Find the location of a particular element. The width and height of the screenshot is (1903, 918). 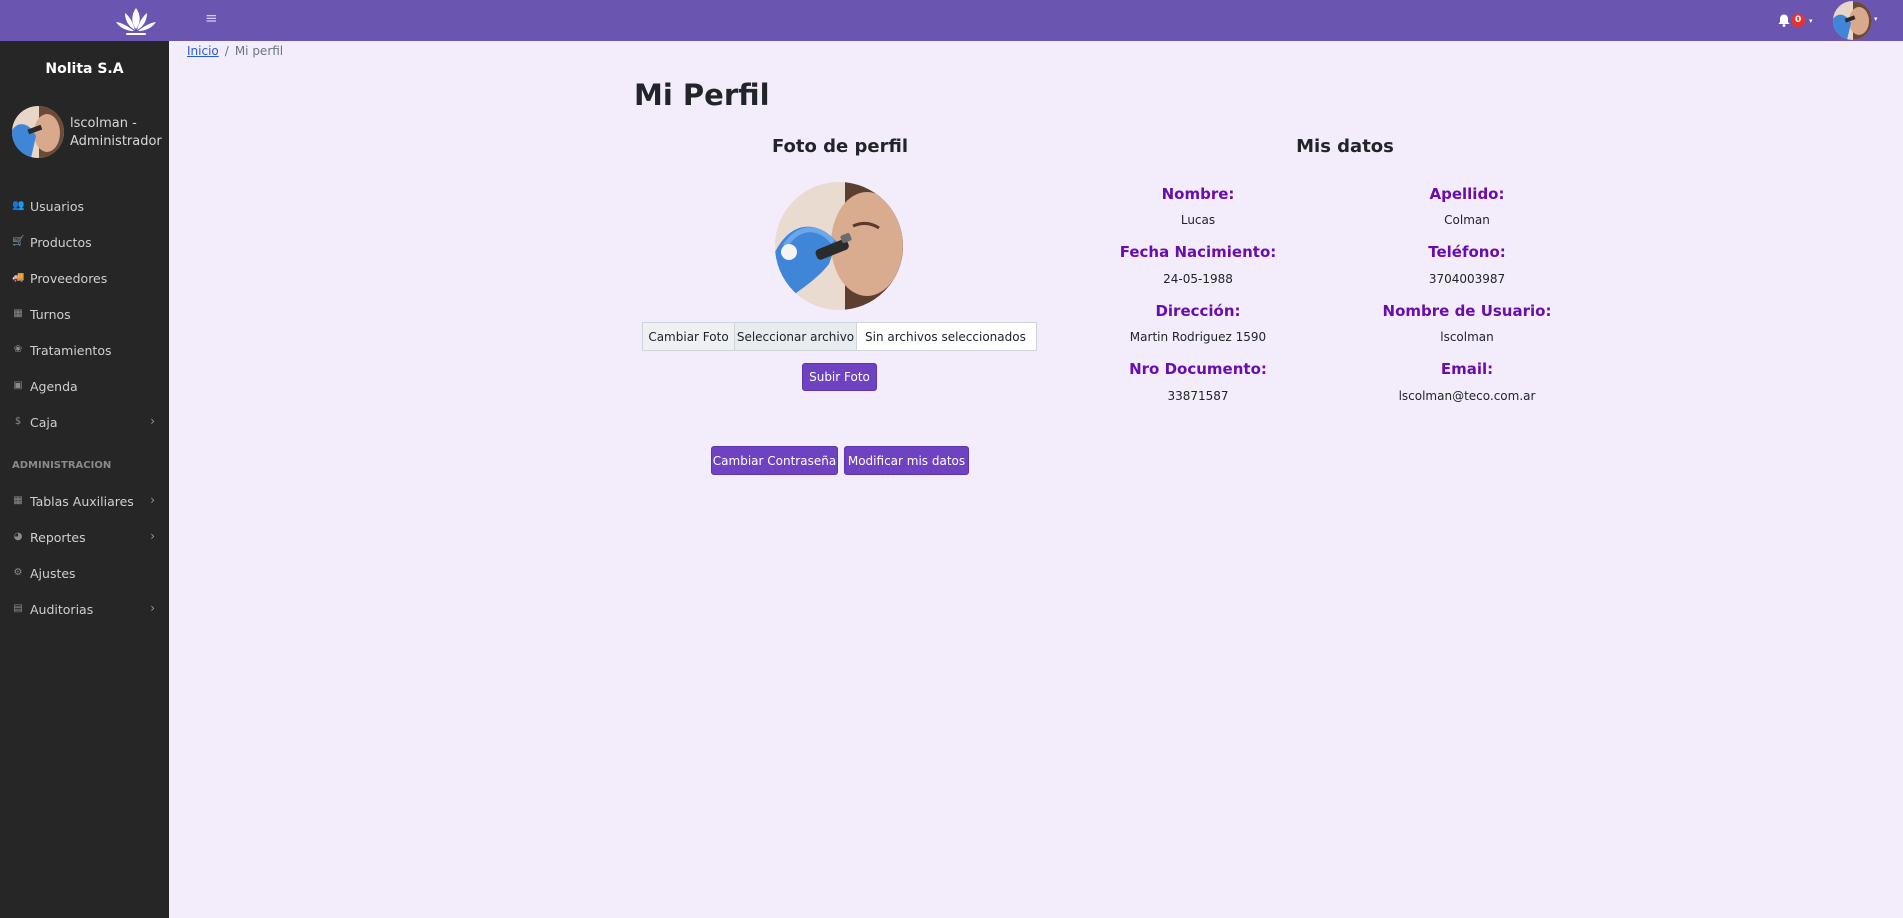

notification-count-badge: 0 is located at coordinates (1798, 20).